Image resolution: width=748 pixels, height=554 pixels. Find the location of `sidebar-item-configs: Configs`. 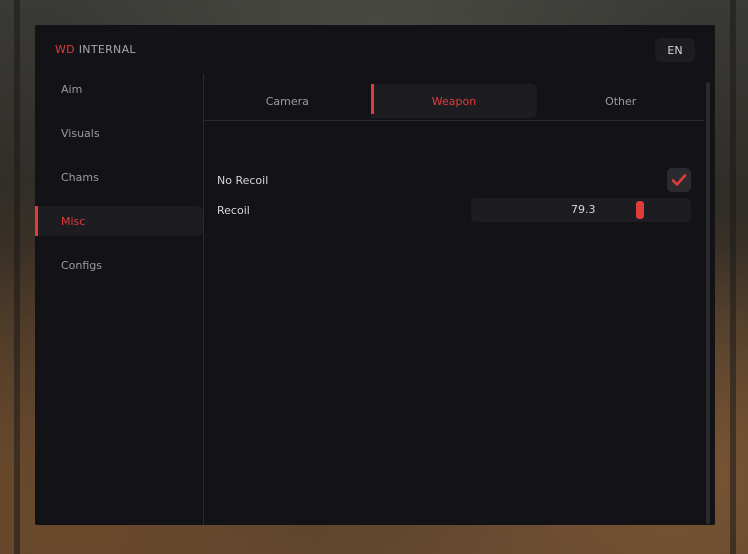

sidebar-item-configs: Configs is located at coordinates (119, 265).